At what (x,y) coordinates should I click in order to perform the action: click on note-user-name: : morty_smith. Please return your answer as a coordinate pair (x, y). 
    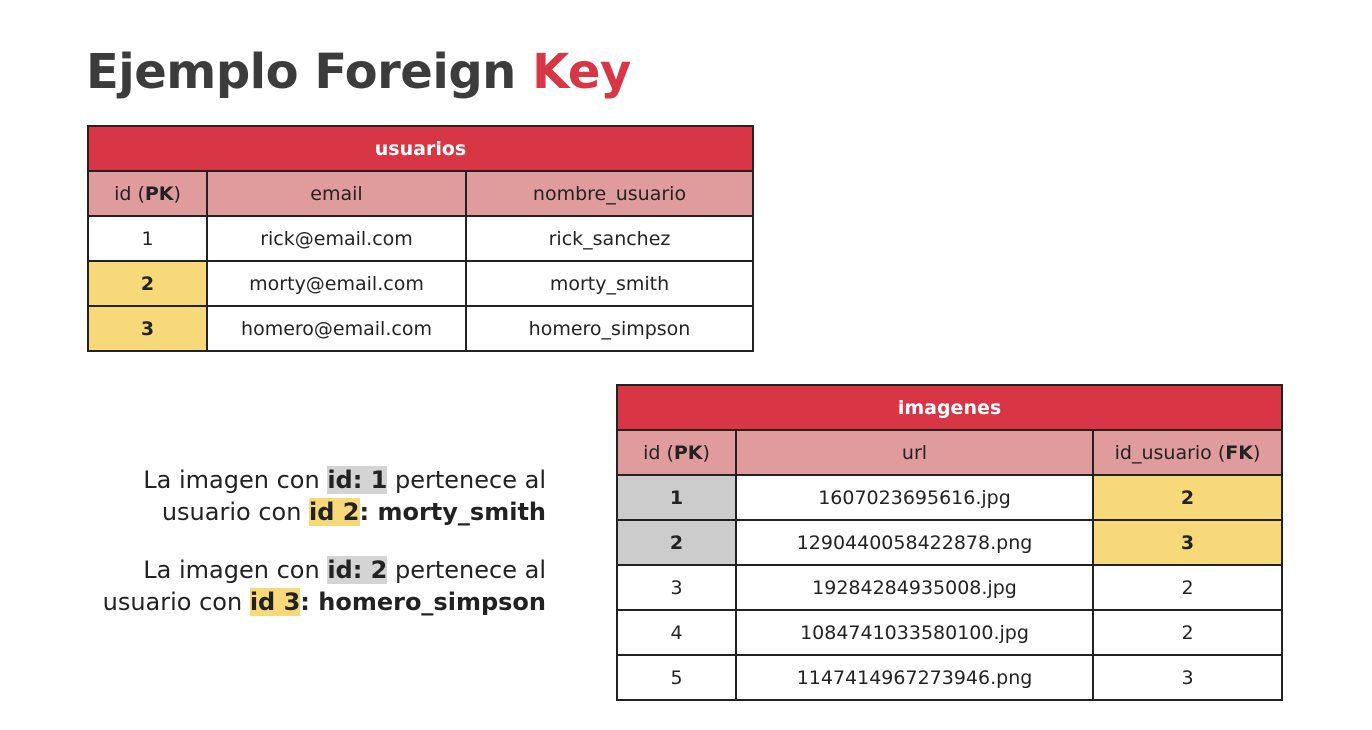
    Looking at the image, I should click on (452, 512).